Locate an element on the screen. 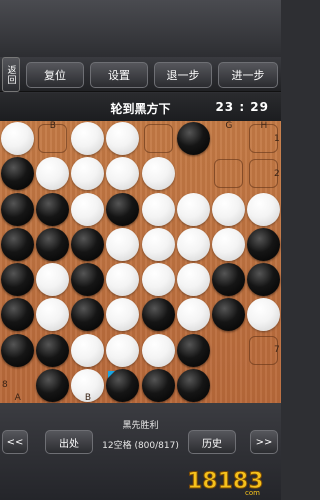 This screenshot has width=320, height=500. reset-button: 复位 is located at coordinates (55, 75).